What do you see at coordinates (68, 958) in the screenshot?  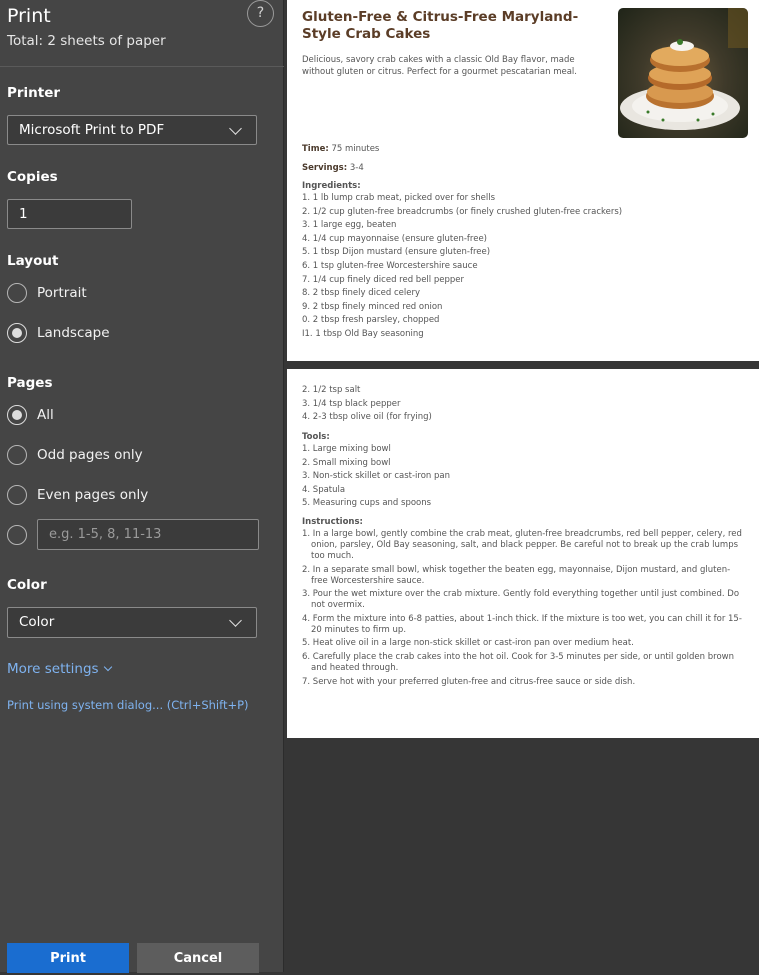 I see `print-button: Print` at bounding box center [68, 958].